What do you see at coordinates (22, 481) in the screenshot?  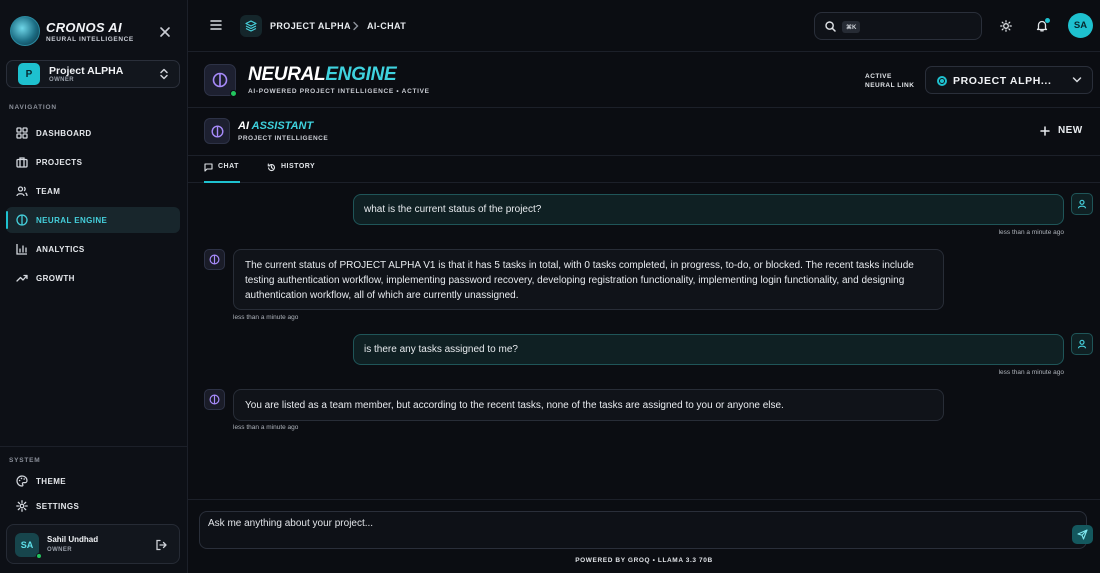 I see `palette-icon` at bounding box center [22, 481].